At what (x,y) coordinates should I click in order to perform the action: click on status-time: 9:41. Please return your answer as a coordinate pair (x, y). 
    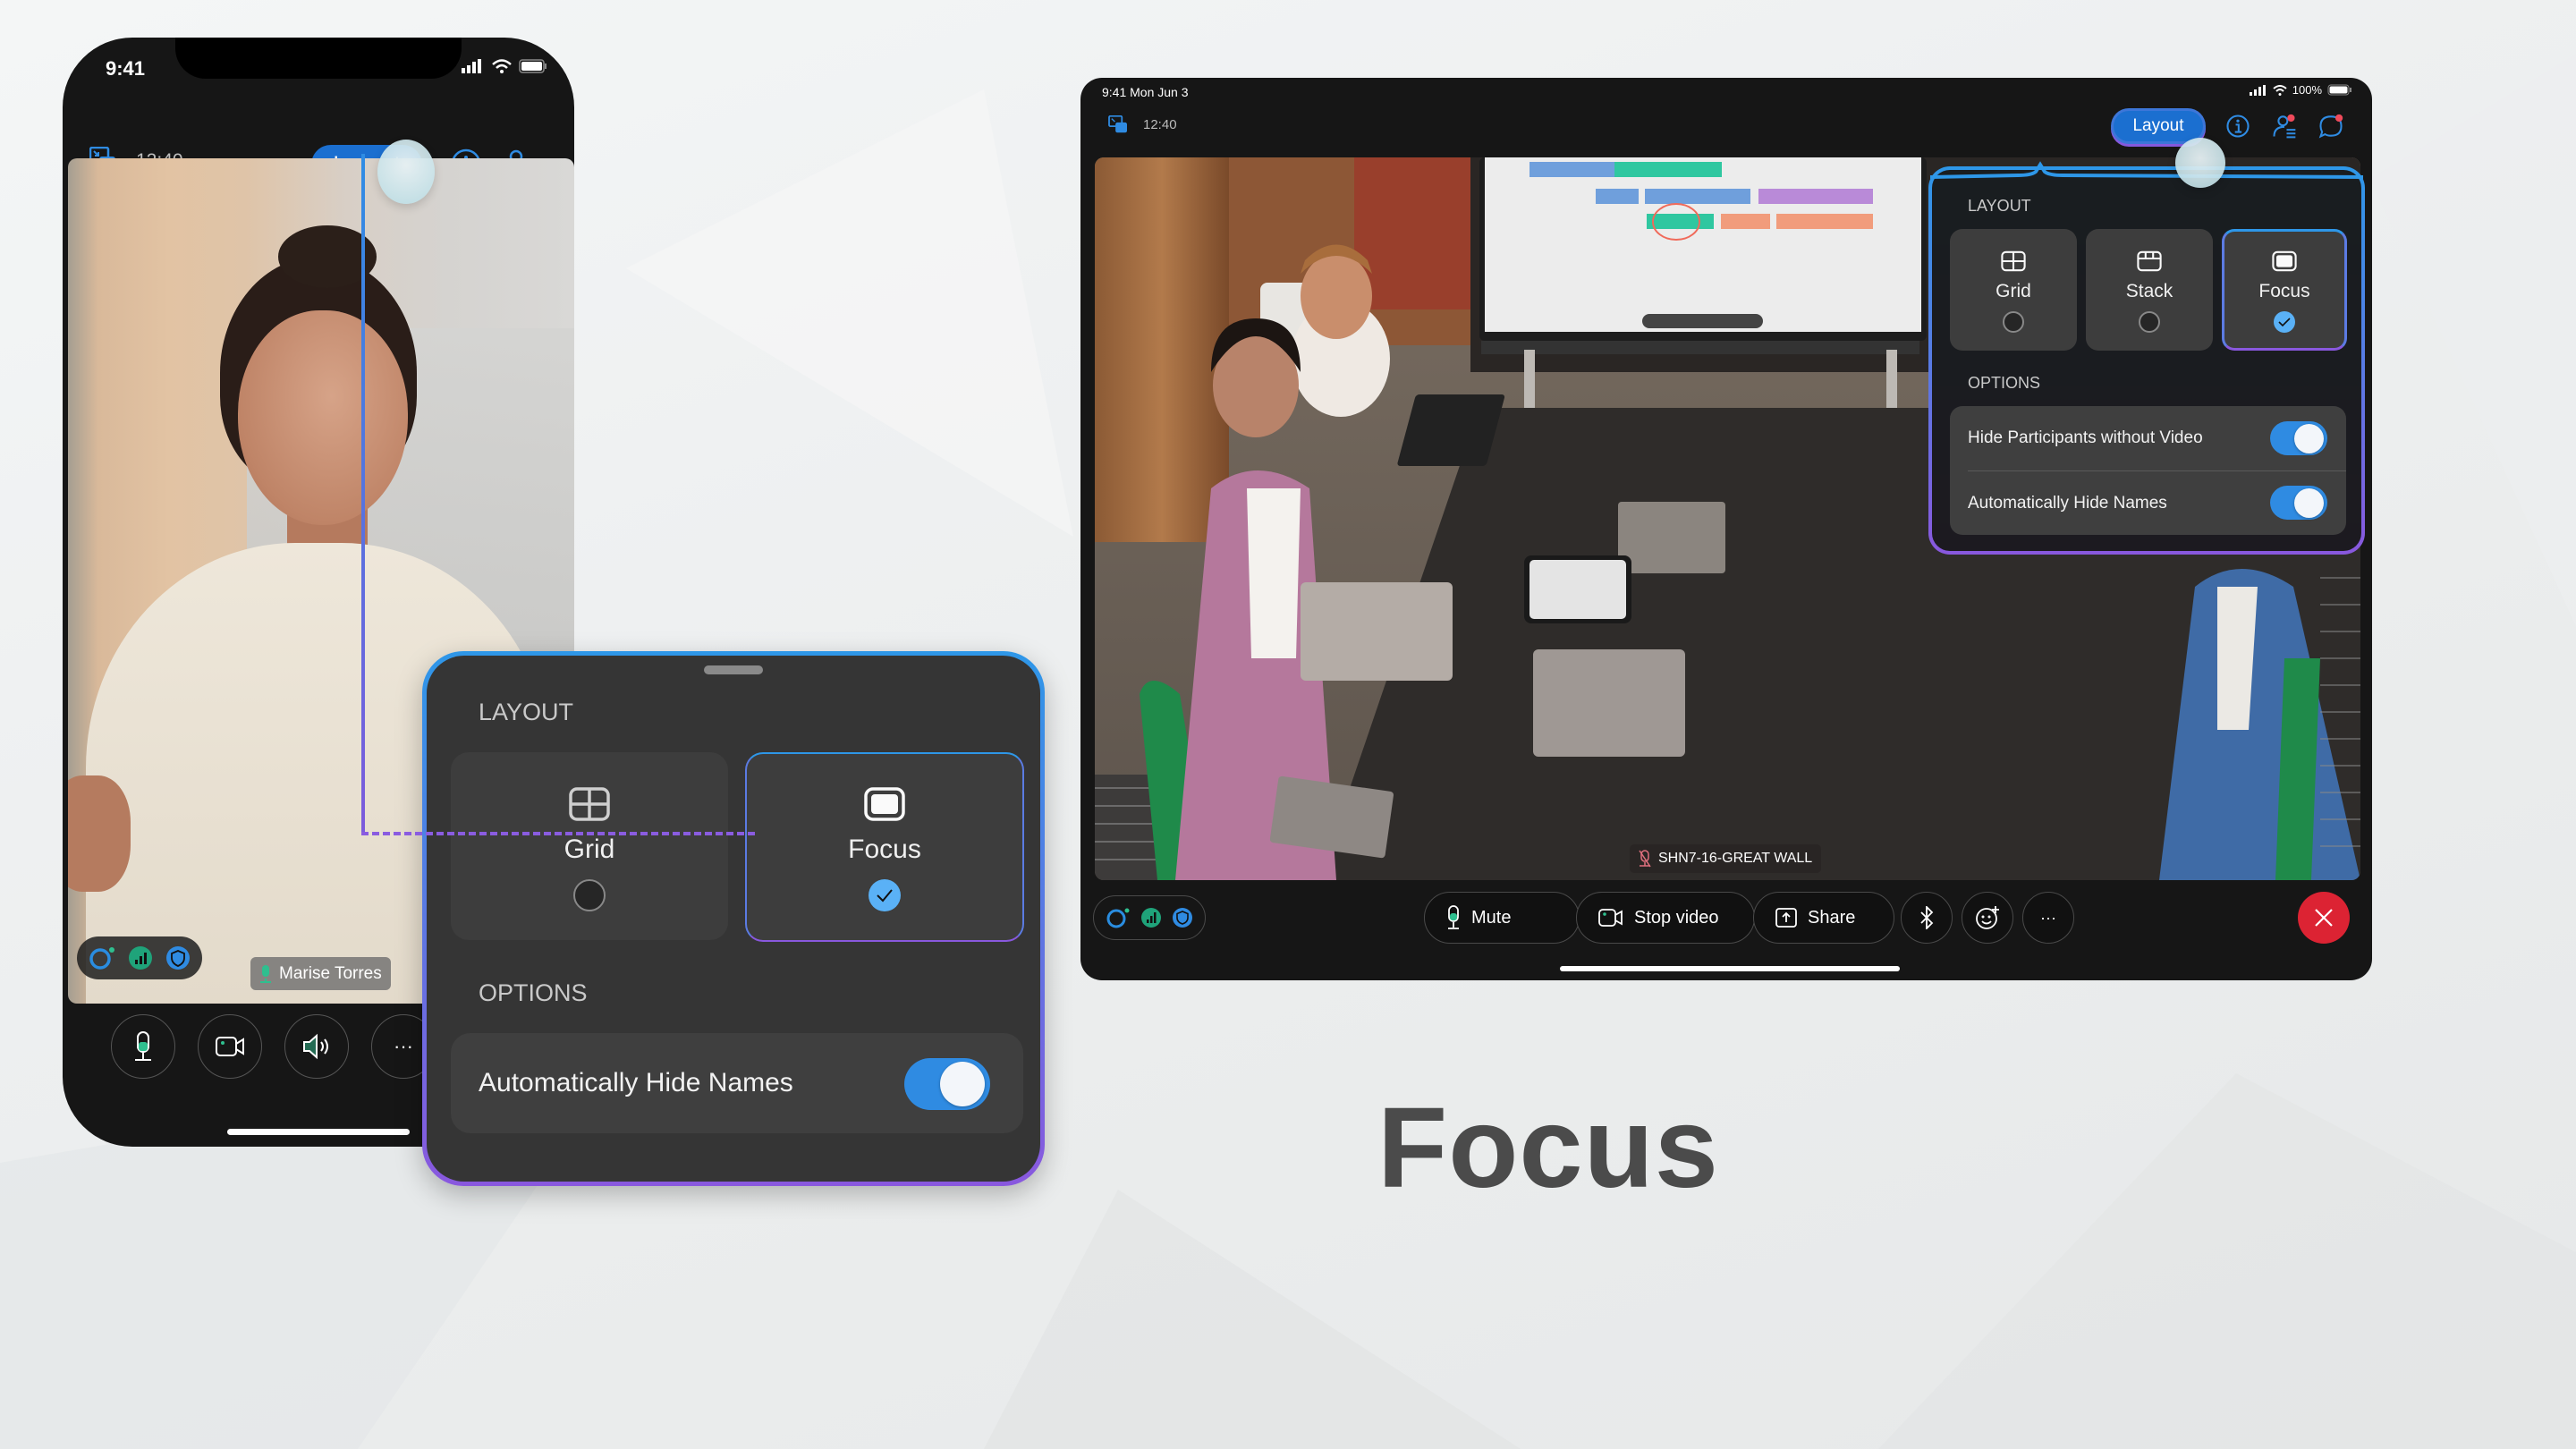
    Looking at the image, I should click on (1114, 92).